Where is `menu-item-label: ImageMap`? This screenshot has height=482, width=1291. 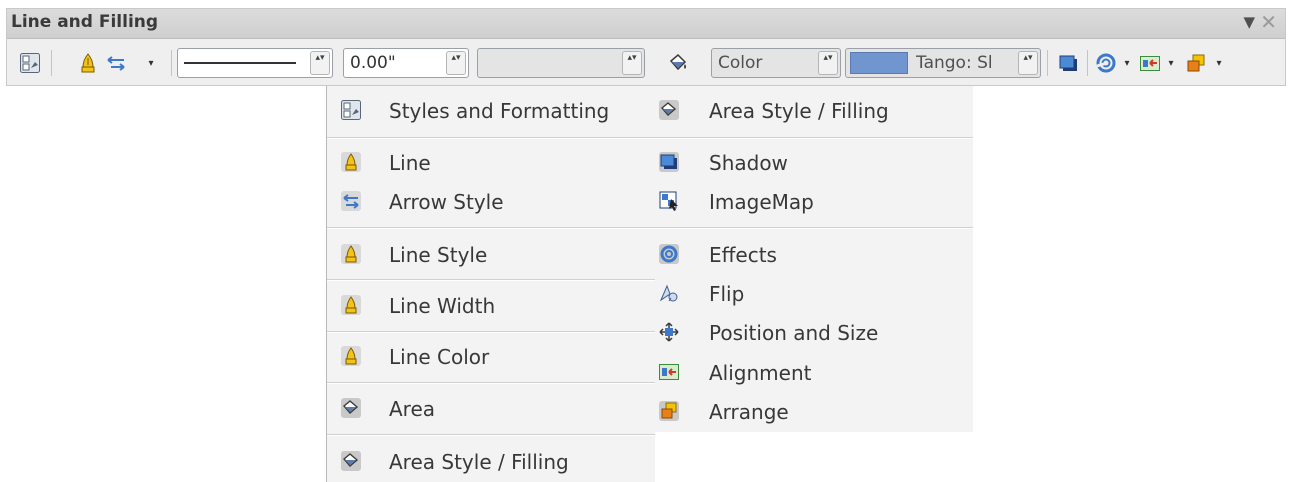
menu-item-label: ImageMap is located at coordinates (761, 202).